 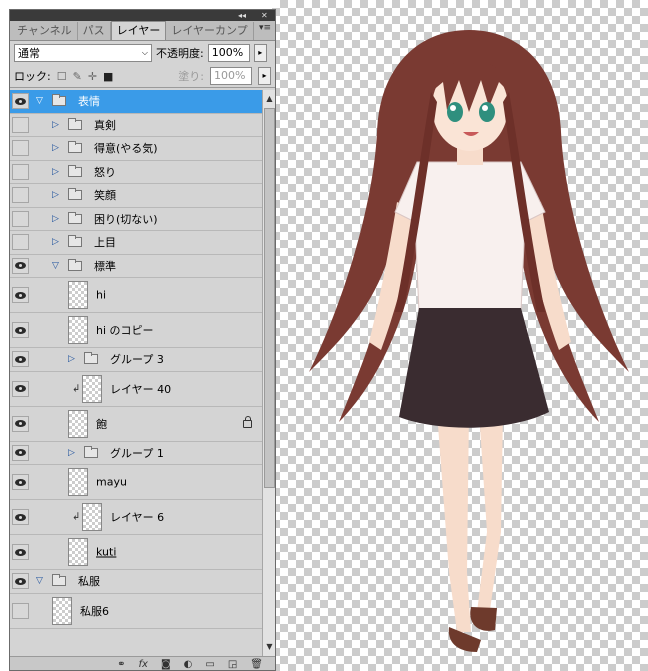 I want to click on layer-row: kuti, so click(x=136, y=552).